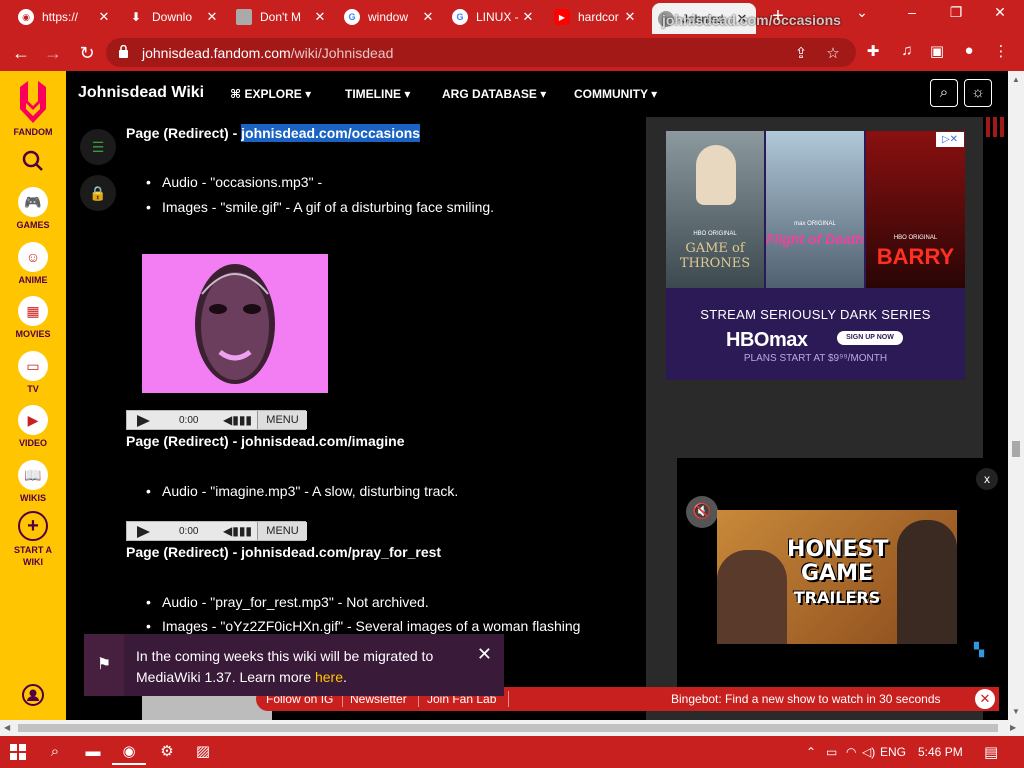 The height and width of the screenshot is (768, 1024). What do you see at coordinates (33, 426) in the screenshot?
I see `sidebar-item-video: ▶ VIDEO` at bounding box center [33, 426].